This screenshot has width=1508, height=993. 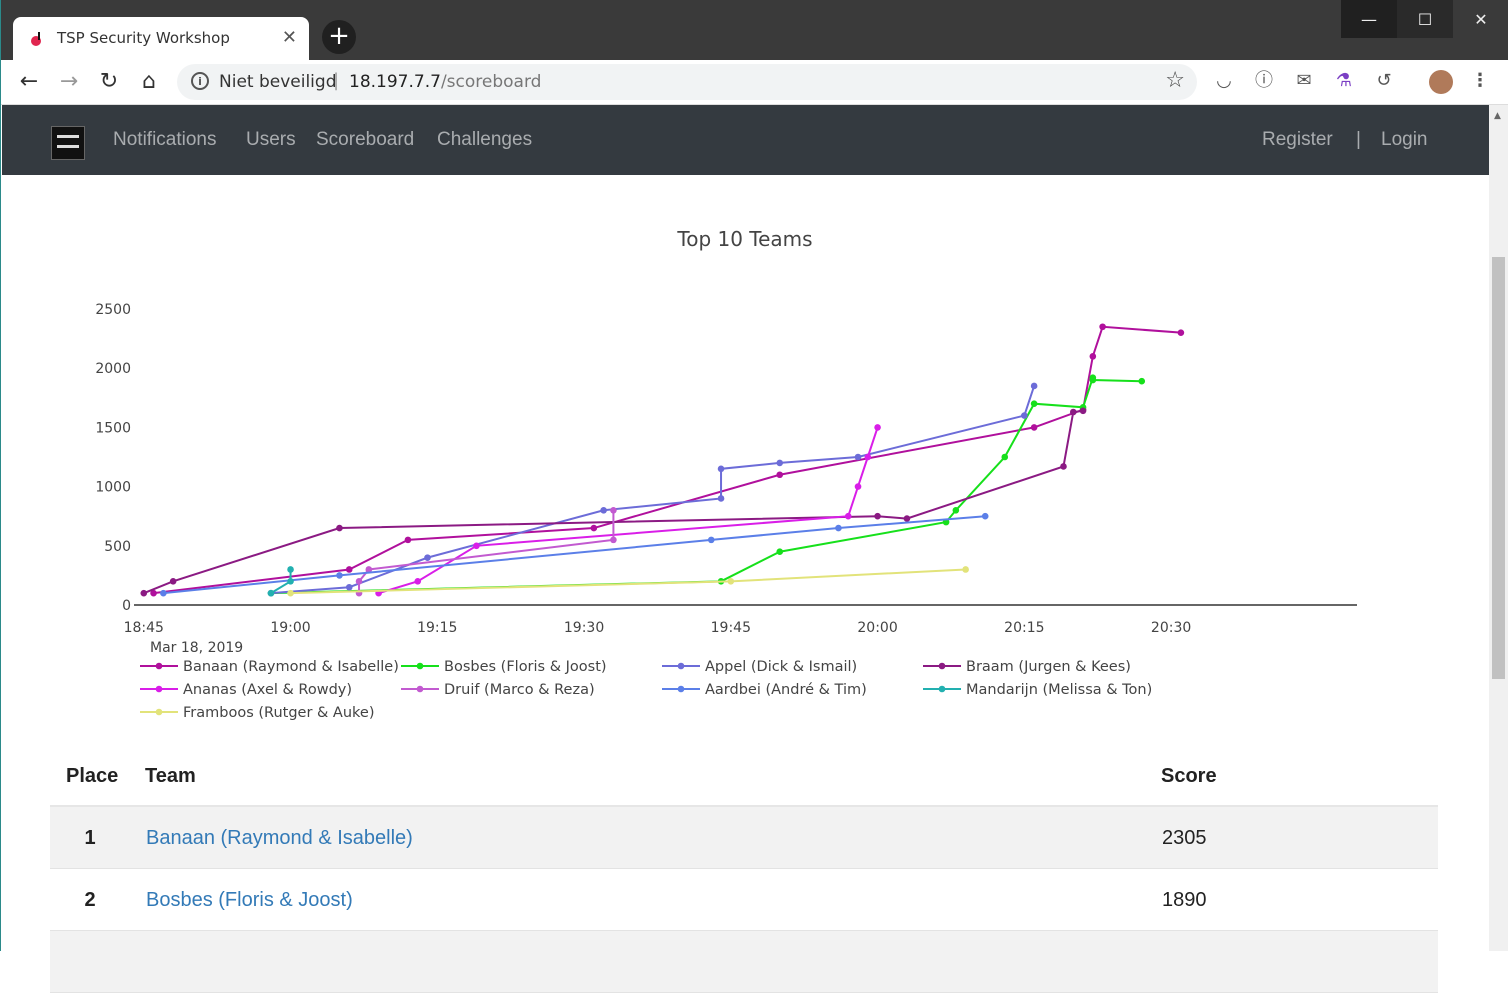 I want to click on history-icon: ↺, so click(x=1384, y=81).